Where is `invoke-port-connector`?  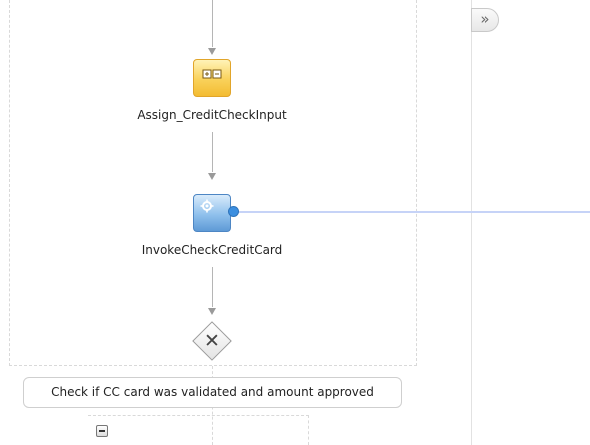 invoke-port-connector is located at coordinates (233, 211).